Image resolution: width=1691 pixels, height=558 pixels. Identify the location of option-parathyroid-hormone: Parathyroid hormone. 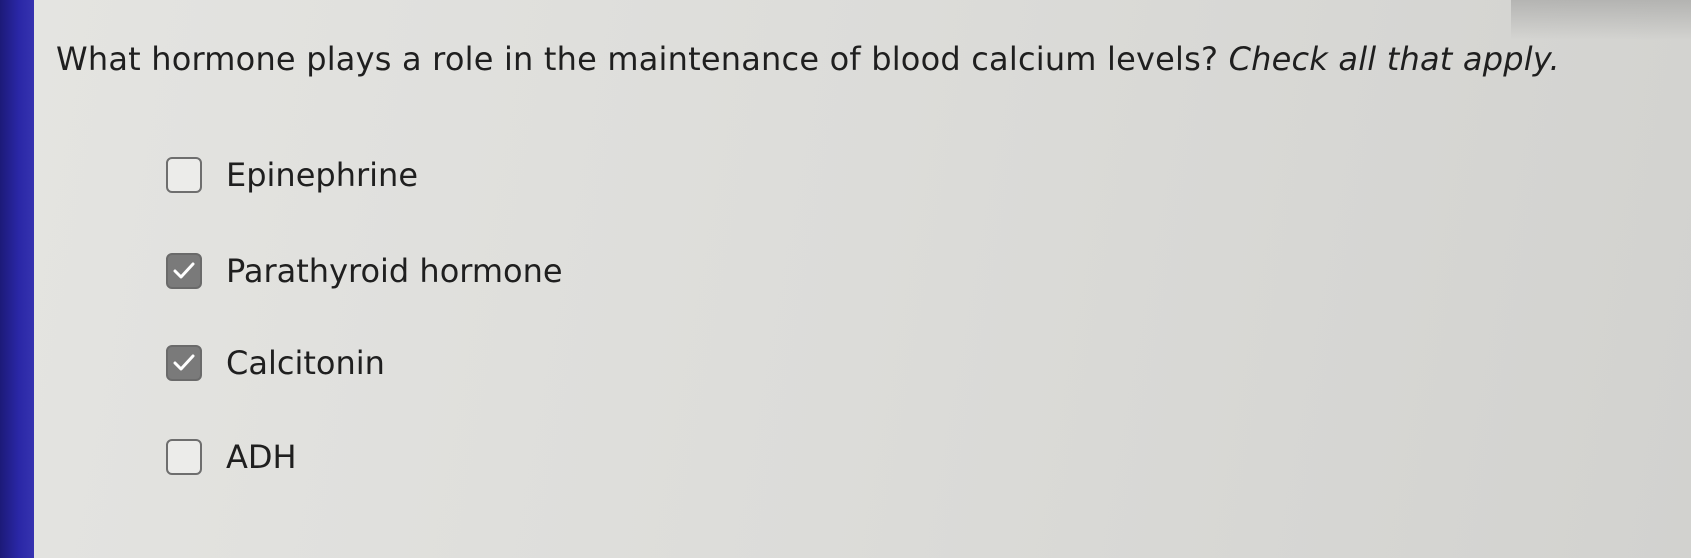
(364, 271).